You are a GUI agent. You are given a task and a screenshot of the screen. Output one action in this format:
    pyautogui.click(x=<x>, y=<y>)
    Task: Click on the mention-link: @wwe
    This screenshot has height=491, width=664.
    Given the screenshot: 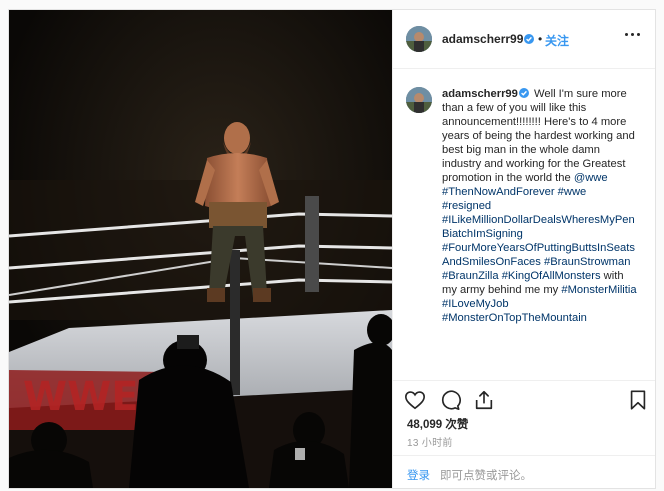 What is the action you would take?
    pyautogui.click(x=591, y=178)
    